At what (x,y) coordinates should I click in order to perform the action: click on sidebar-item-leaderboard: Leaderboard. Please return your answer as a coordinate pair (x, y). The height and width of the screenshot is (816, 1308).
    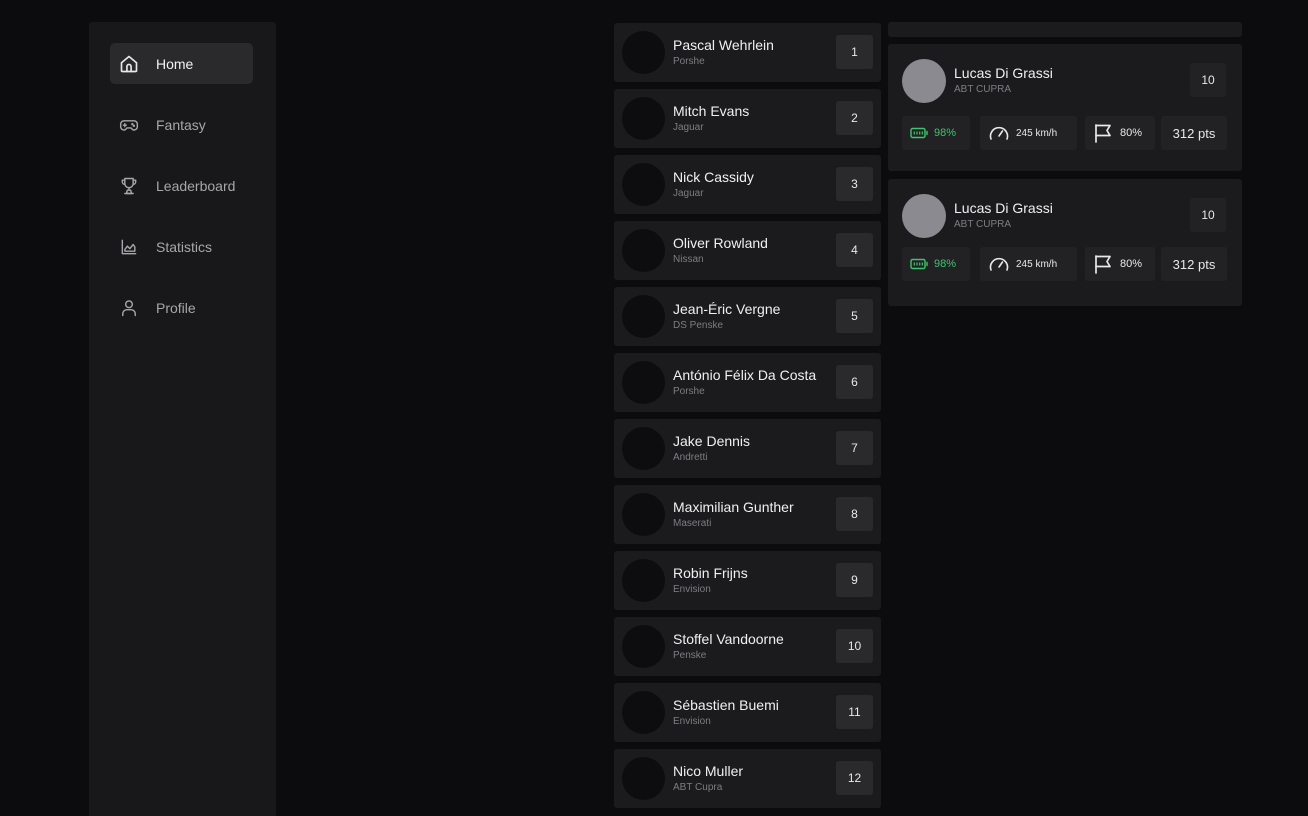
    Looking at the image, I should click on (181, 185).